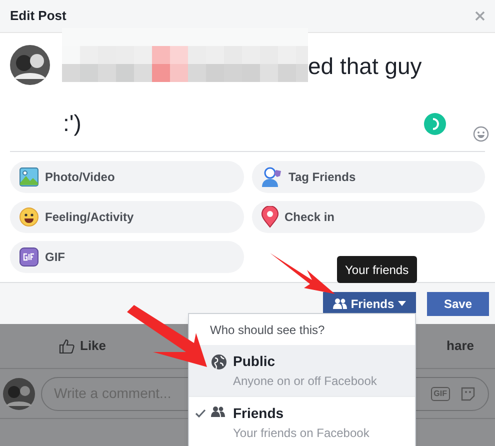 The image size is (495, 446). Describe the element at coordinates (38, 16) in the screenshot. I see `dialog-title: Edit Post` at that location.